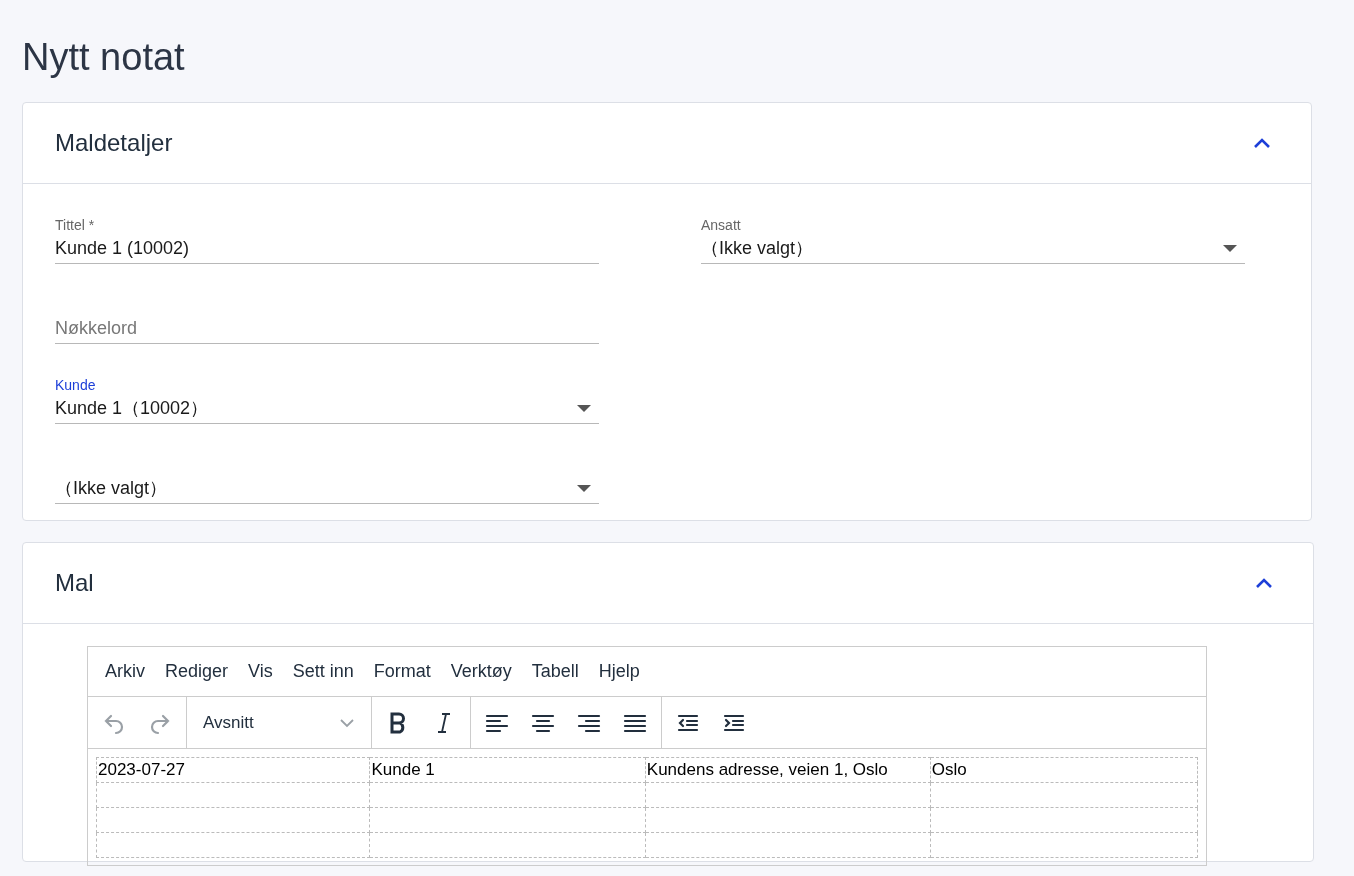 Image resolution: width=1354 pixels, height=876 pixels. Describe the element at coordinates (197, 671) in the screenshot. I see `menu-item: Rediger` at that location.